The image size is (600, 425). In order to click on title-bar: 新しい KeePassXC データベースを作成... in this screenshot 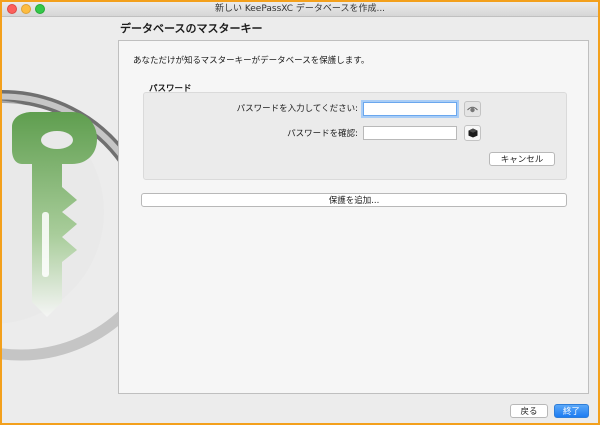, I will do `click(300, 9)`.